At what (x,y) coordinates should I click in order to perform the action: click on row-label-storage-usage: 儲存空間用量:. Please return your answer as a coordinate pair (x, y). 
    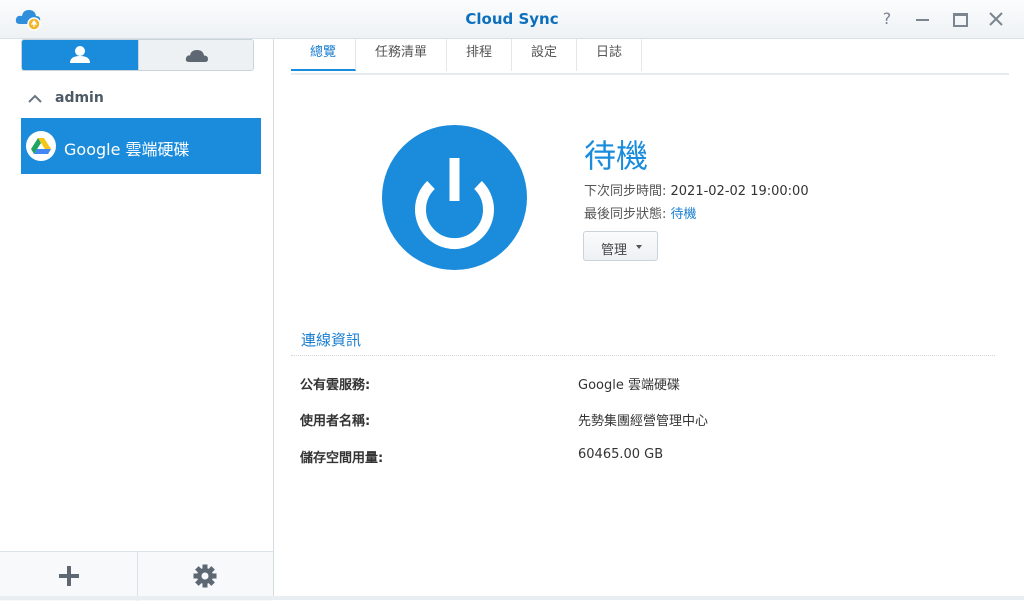
    Looking at the image, I should click on (342, 458).